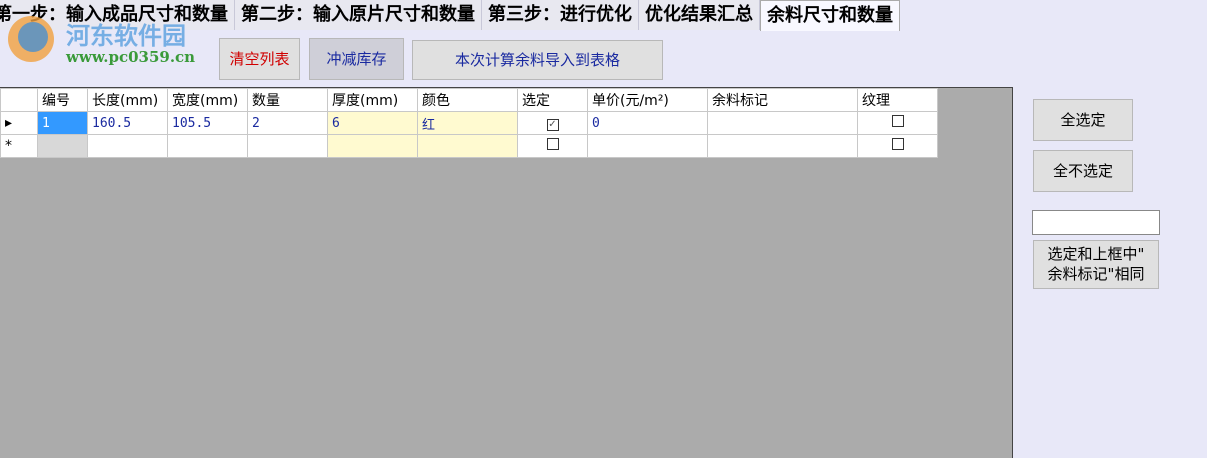 The height and width of the screenshot is (458, 1207). What do you see at coordinates (259, 59) in the screenshot?
I see `clear-list-button: 清空列表` at bounding box center [259, 59].